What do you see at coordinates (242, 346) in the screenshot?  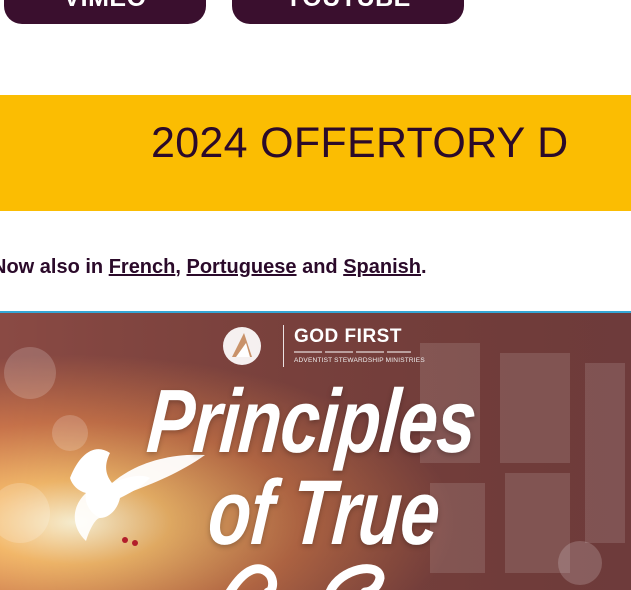 I see `church-logo-icon` at bounding box center [242, 346].